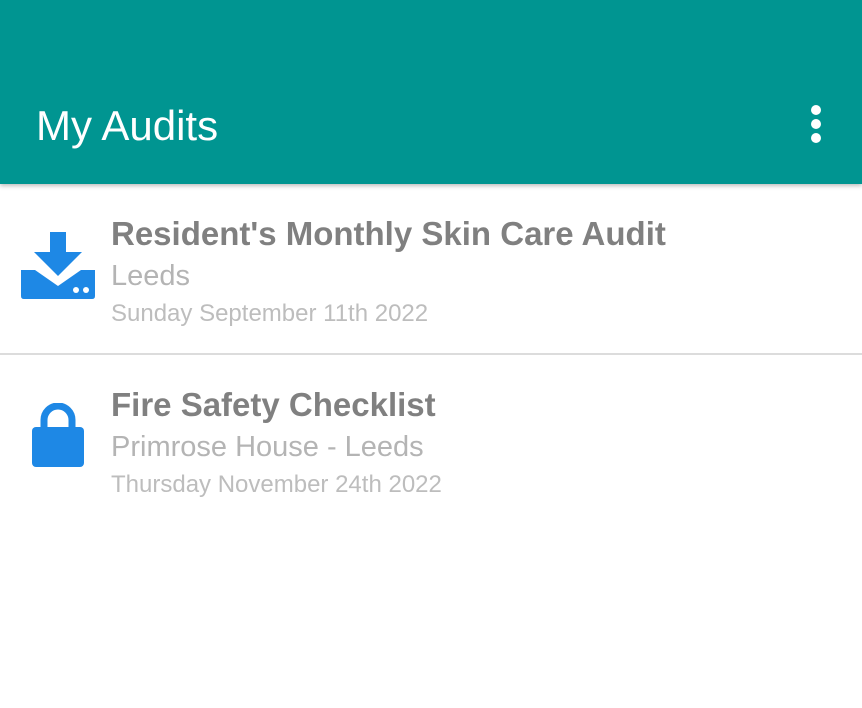  I want to click on lock-icon, so click(58, 435).